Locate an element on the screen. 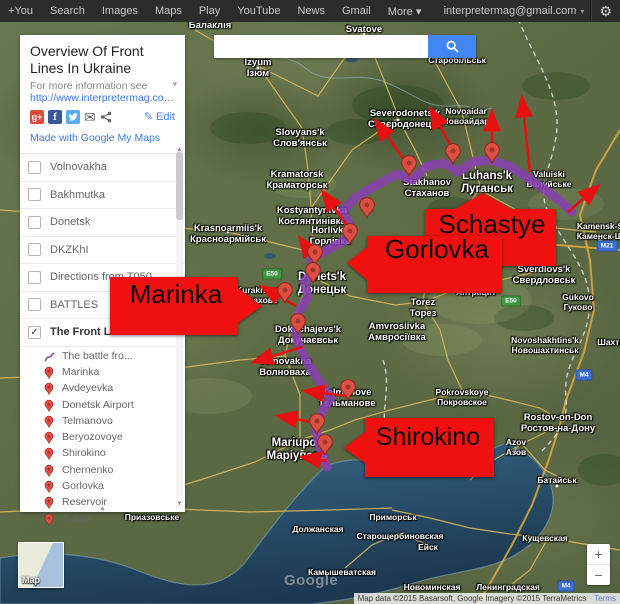  layer-label: DKZKhI is located at coordinates (69, 249).